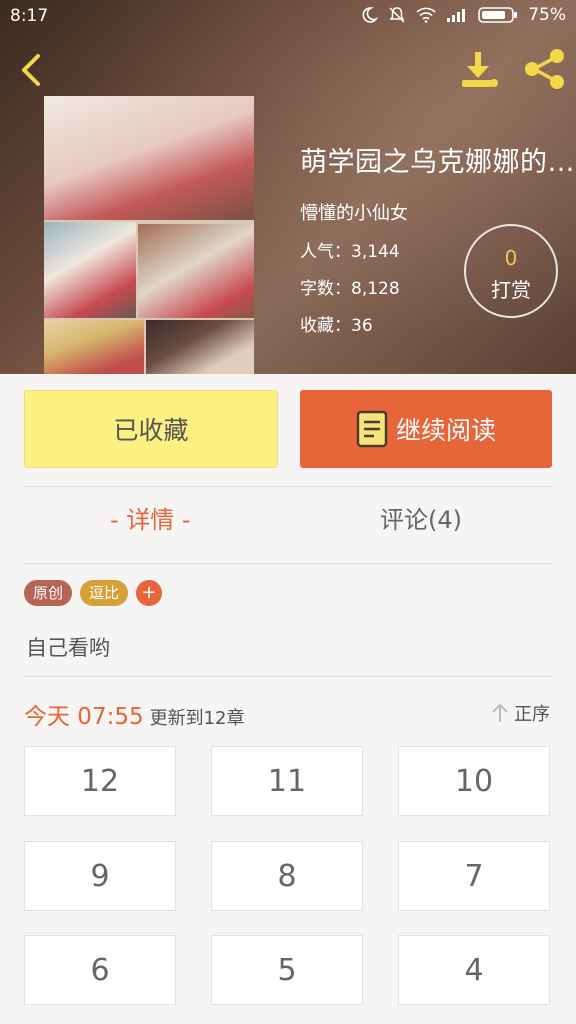  Describe the element at coordinates (150, 517) in the screenshot. I see `tab-detail: - 详情 -` at that location.